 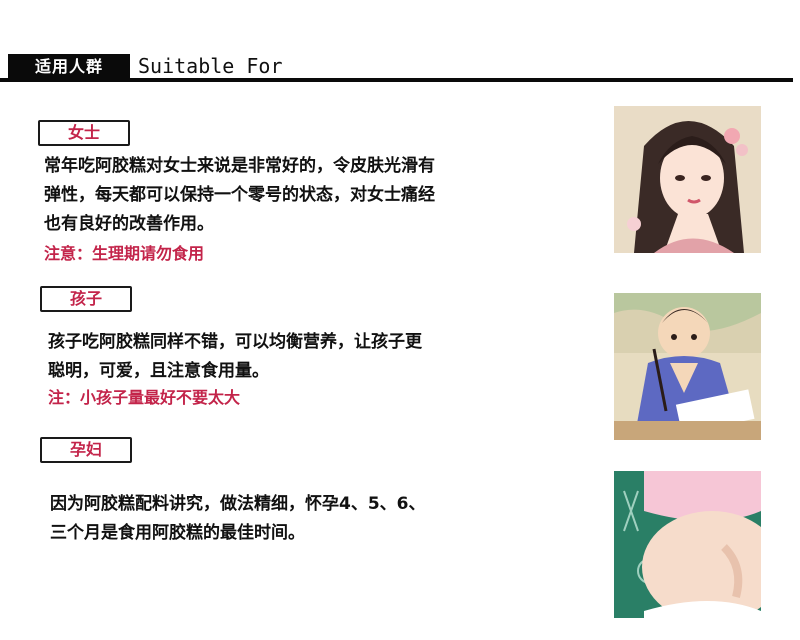 I want to click on pregnant-description-line-1: 因为阿胶糕配料讲究，做法精细，怀孕4、5、6、, so click(x=238, y=504).